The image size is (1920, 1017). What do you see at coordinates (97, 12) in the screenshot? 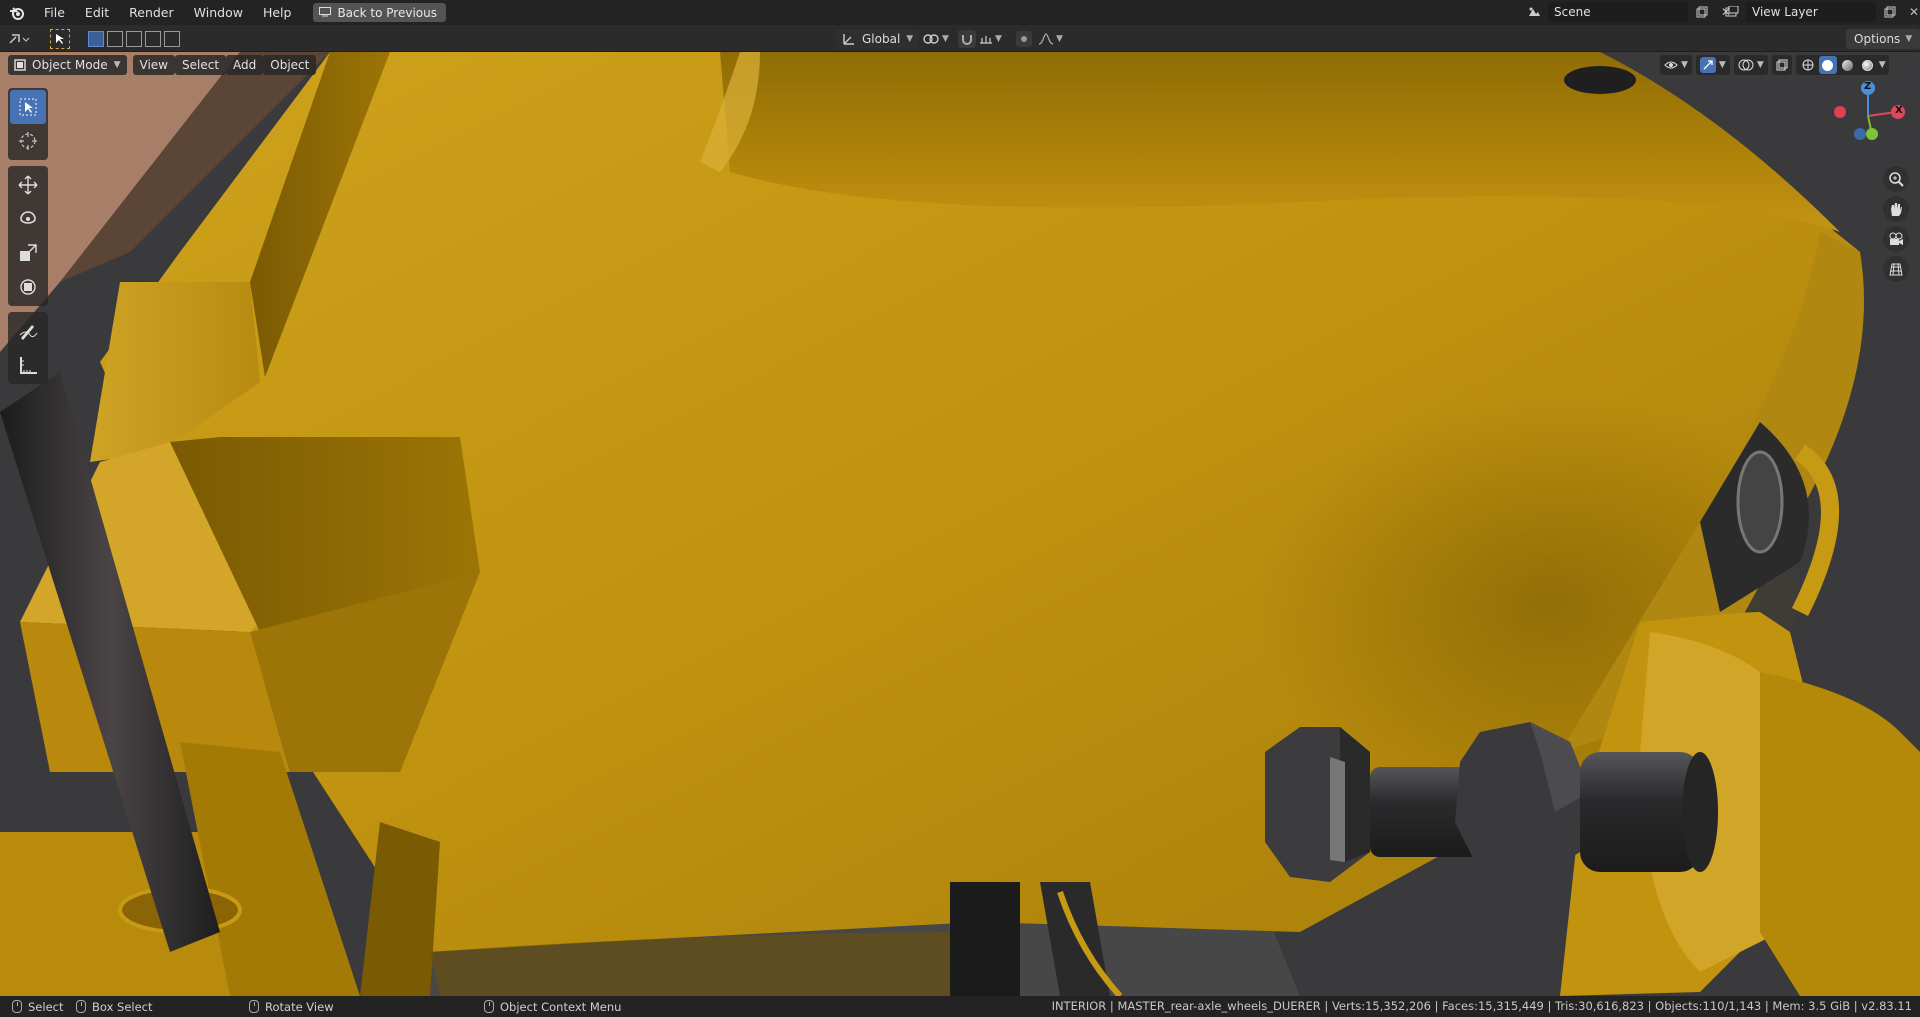
I see `menu-edit: Edit` at bounding box center [97, 12].